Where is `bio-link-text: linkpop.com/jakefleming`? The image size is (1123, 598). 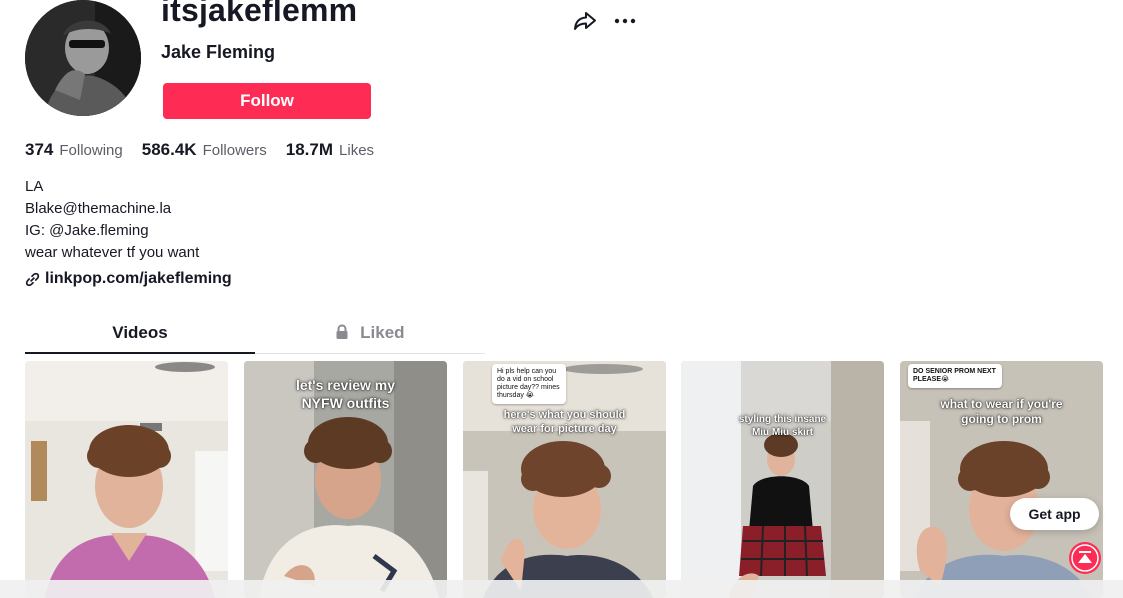
bio-link-text: linkpop.com/jakefleming is located at coordinates (138, 278).